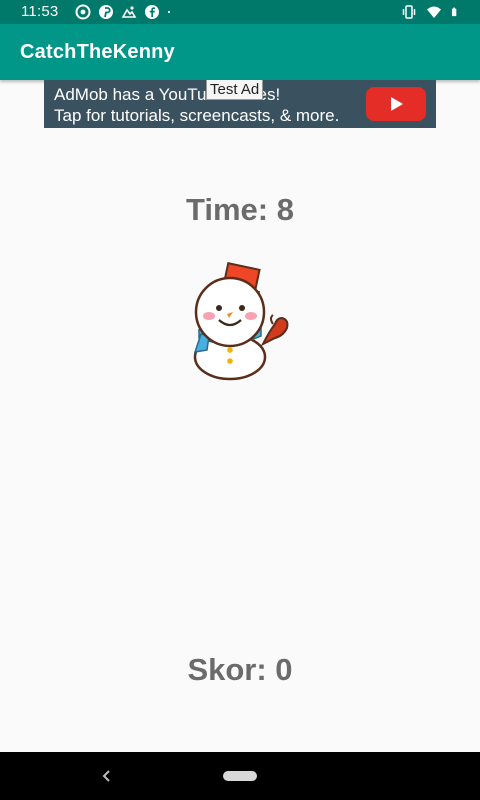 The width and height of the screenshot is (480, 800). What do you see at coordinates (409, 12) in the screenshot?
I see `vibrate-icon` at bounding box center [409, 12].